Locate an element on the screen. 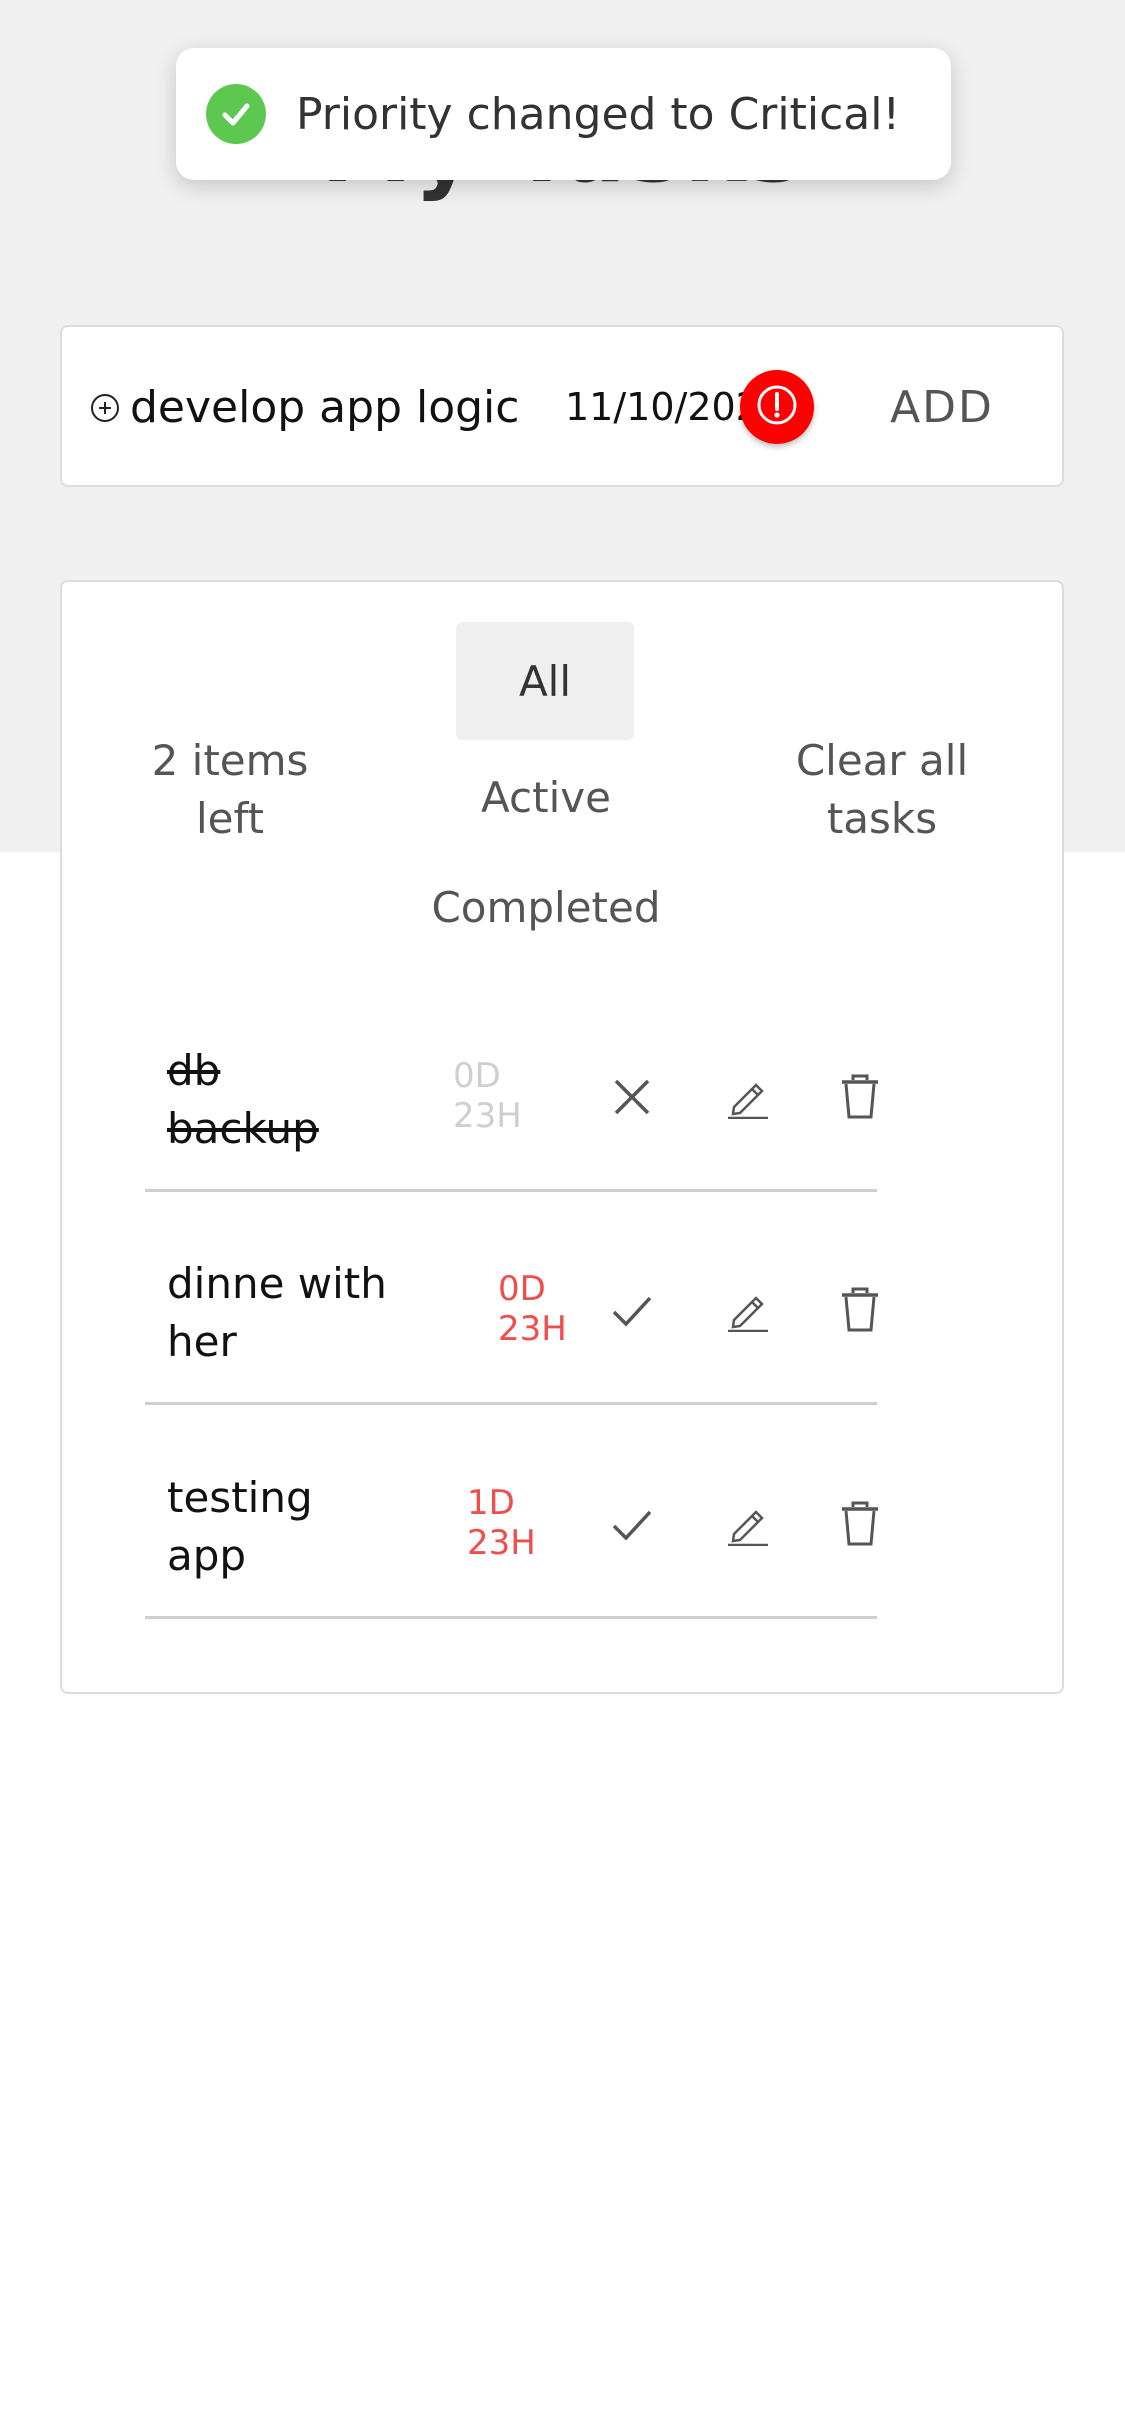  filter-active-tab: Active is located at coordinates (546, 797).